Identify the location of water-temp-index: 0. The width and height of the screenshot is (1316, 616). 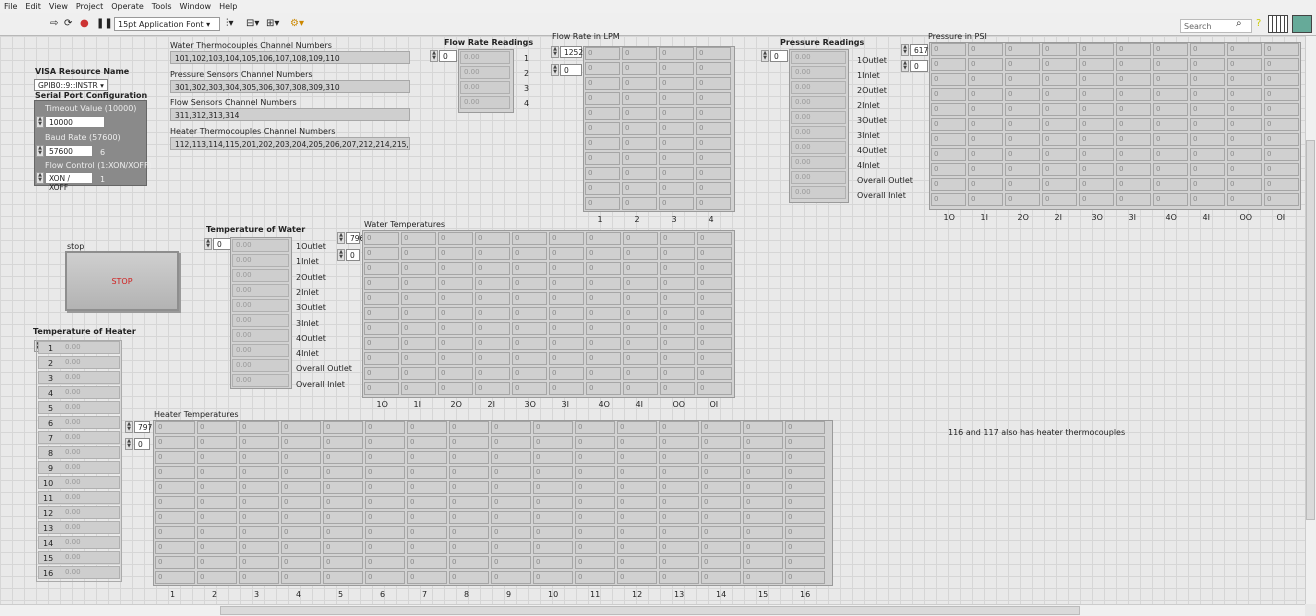
(222, 244).